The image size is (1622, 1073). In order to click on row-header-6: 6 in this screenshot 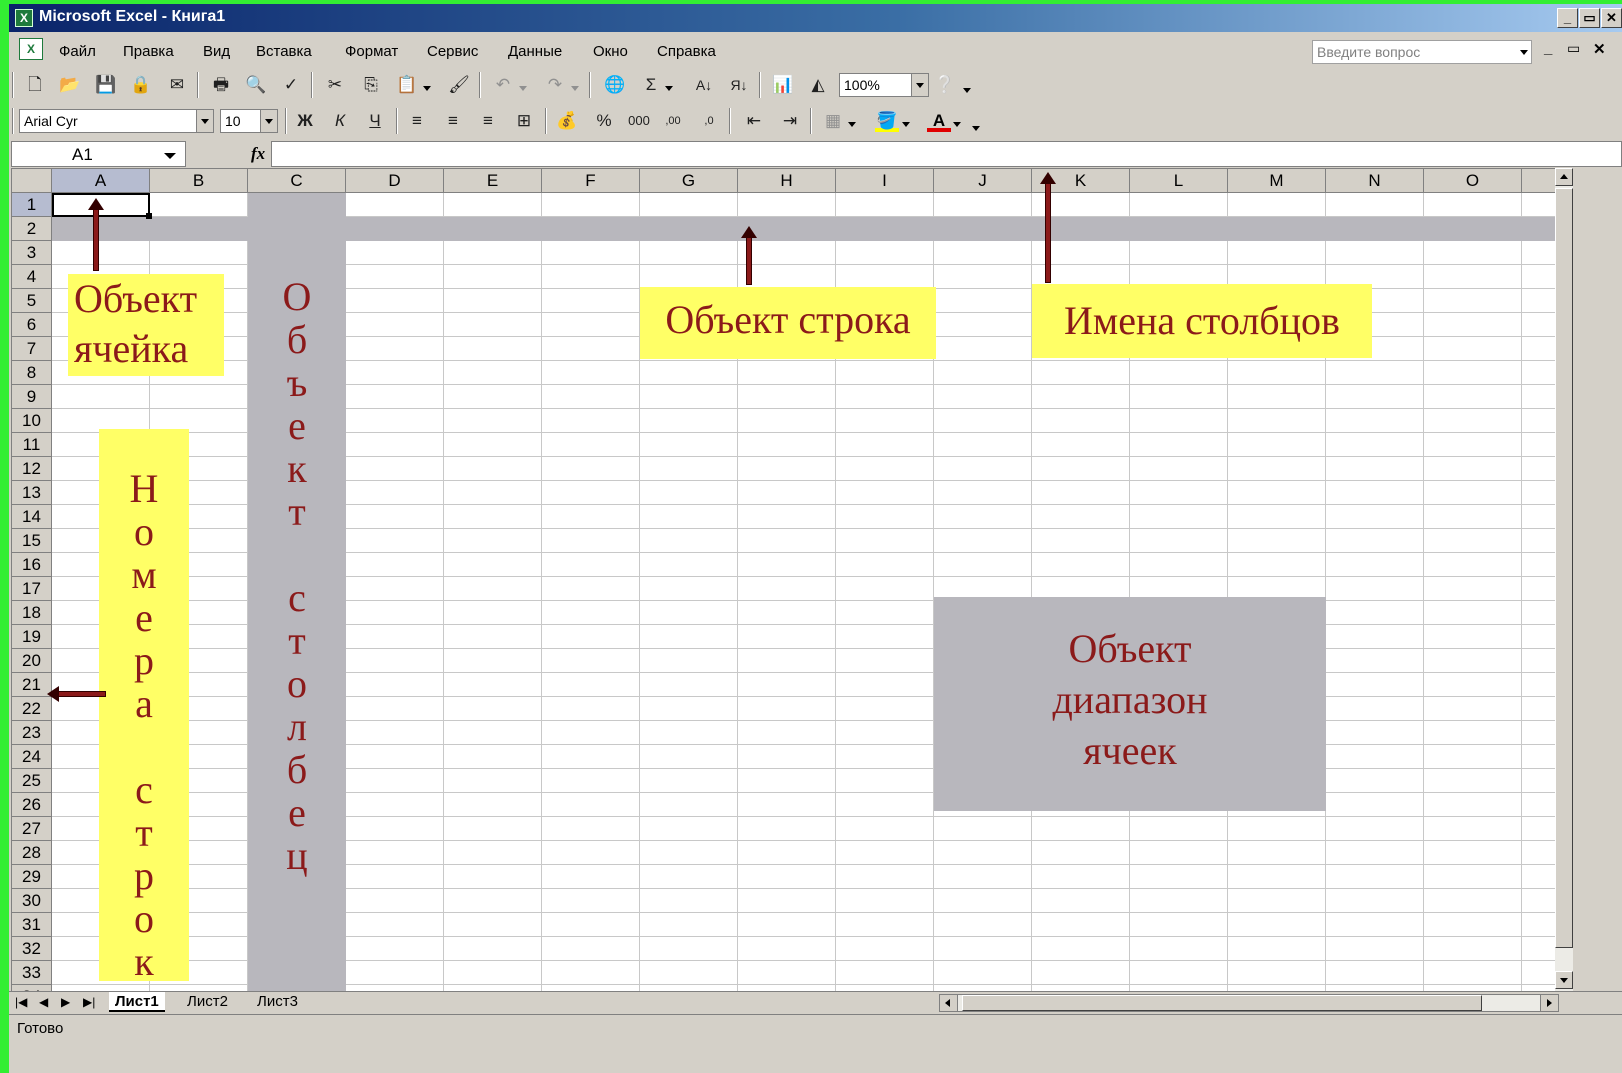, I will do `click(32, 325)`.